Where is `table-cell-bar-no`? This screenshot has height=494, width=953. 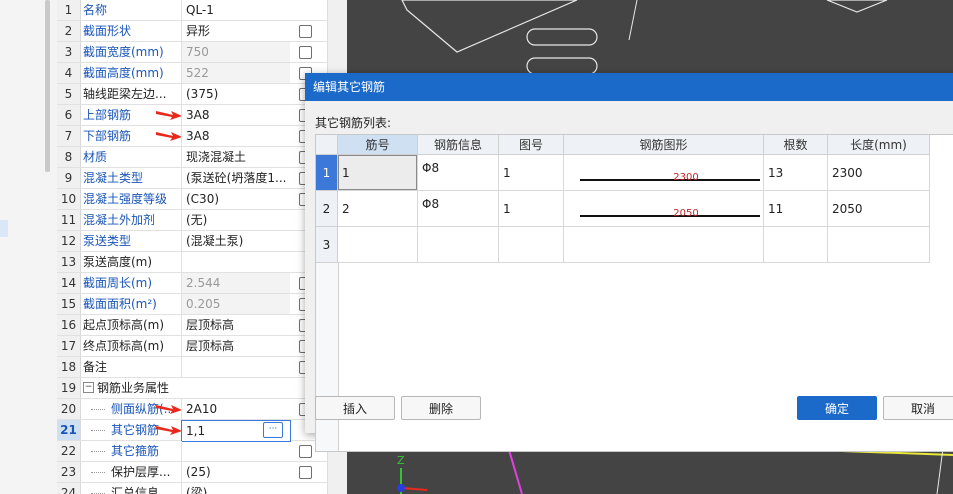
table-cell-bar-no is located at coordinates (378, 245).